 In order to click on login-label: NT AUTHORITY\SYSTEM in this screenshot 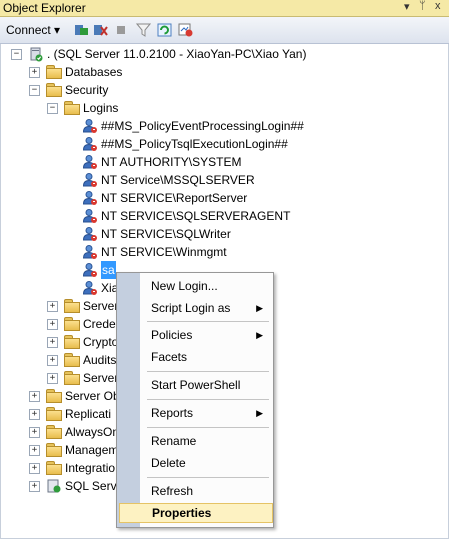, I will do `click(171, 162)`.